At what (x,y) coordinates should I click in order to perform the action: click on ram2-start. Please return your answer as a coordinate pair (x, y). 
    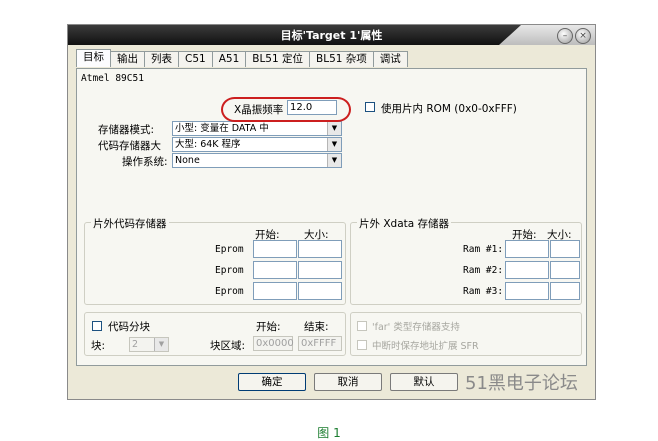
    Looking at the image, I should click on (527, 270).